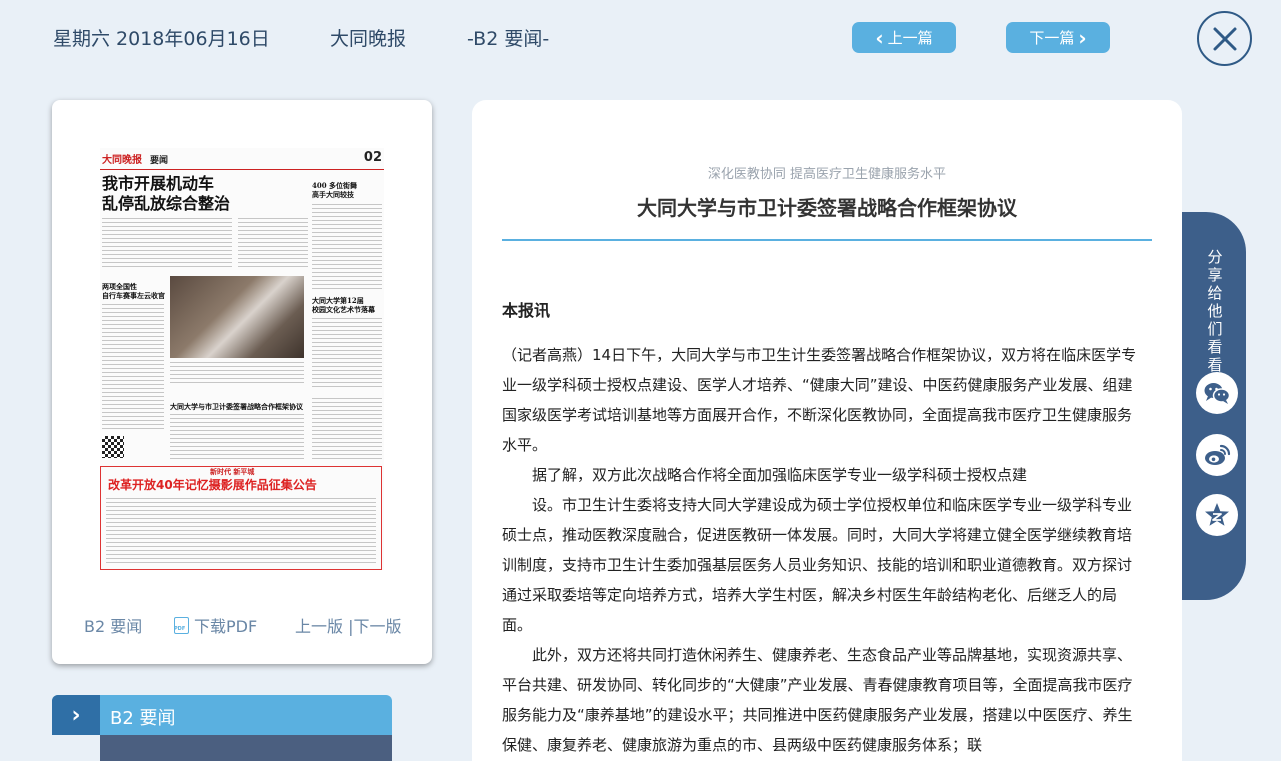  I want to click on thumb-masthead, so click(242, 159).